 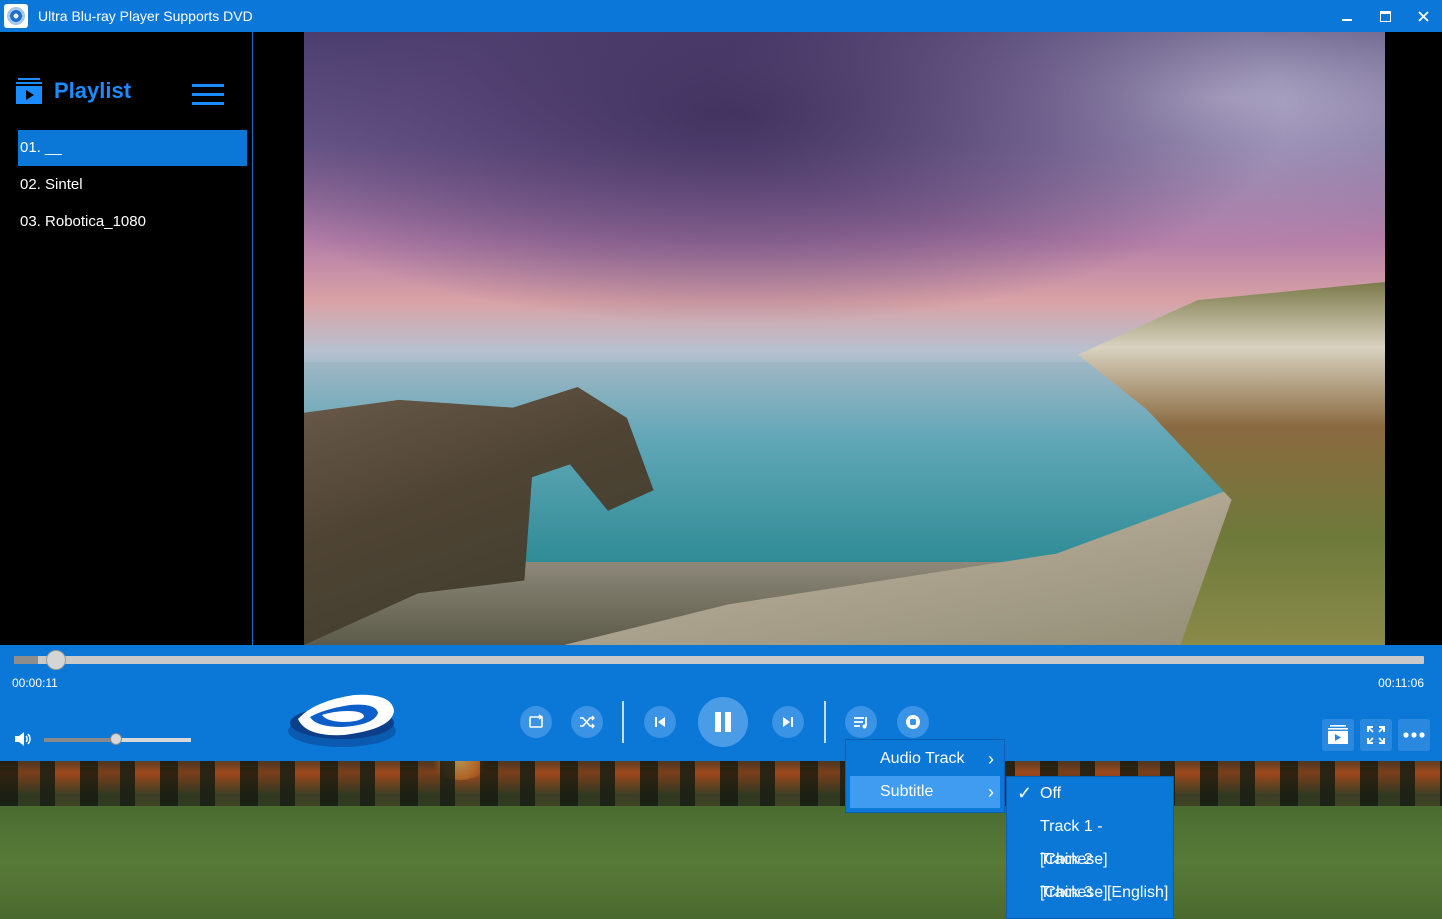 I want to click on track-context-menu: Audio Track › Subtitle ›, so click(x=925, y=776).